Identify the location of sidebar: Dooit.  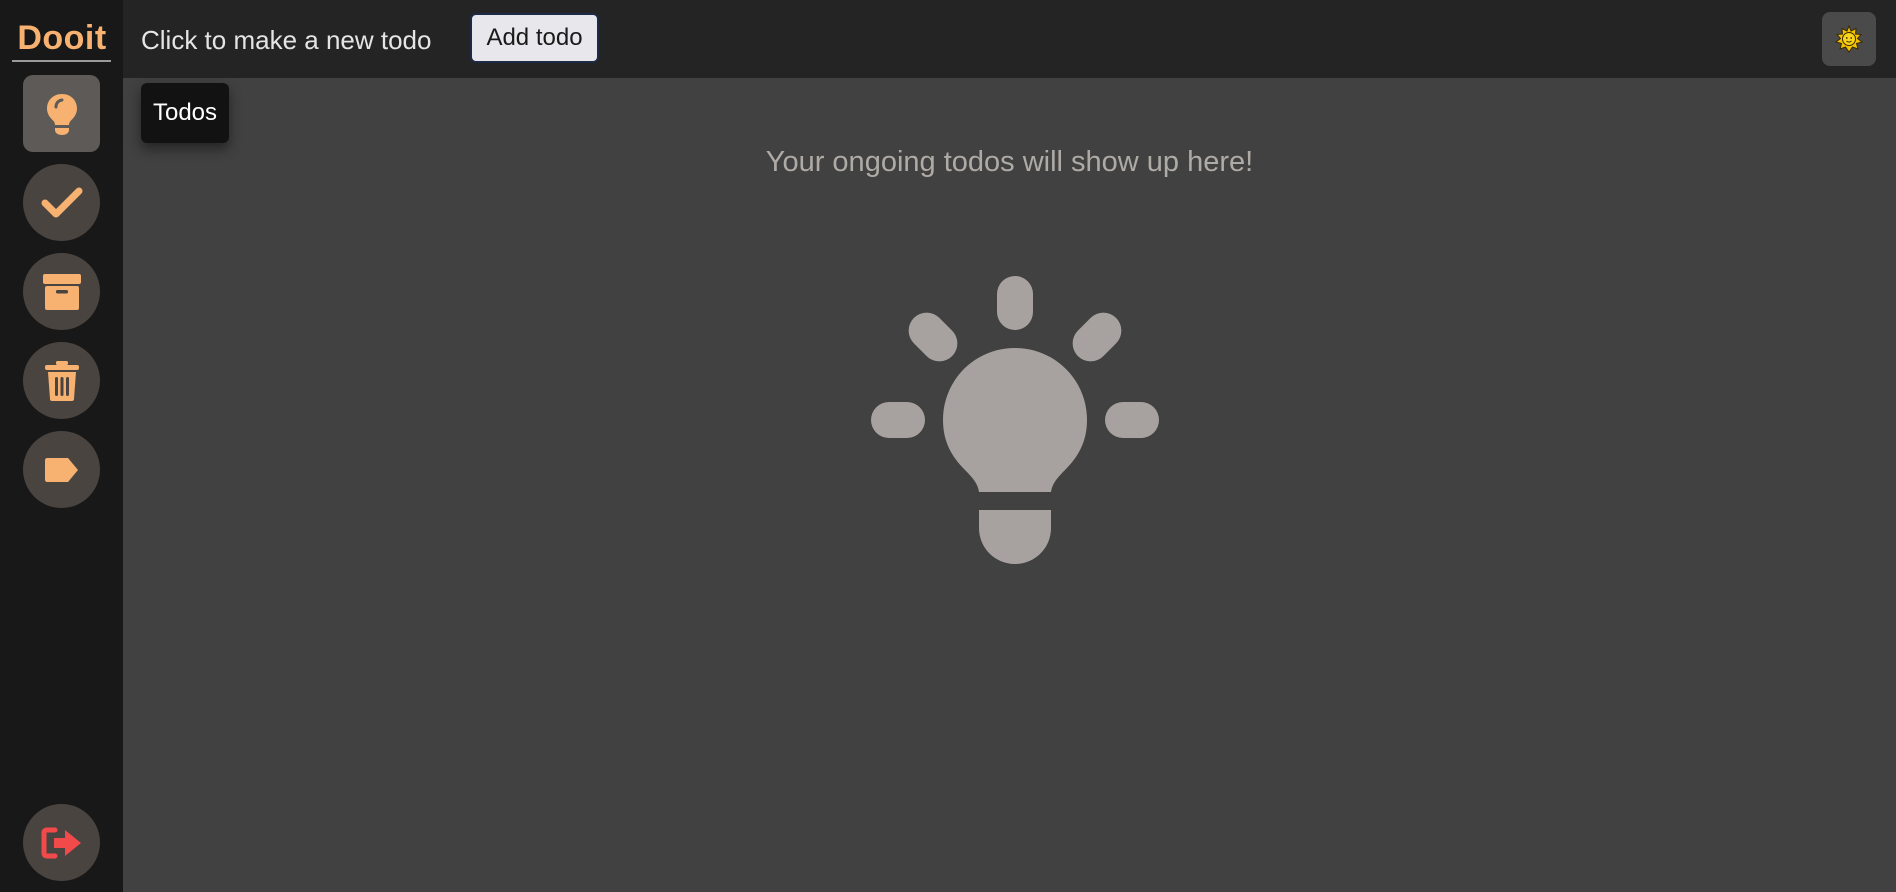
(61, 446).